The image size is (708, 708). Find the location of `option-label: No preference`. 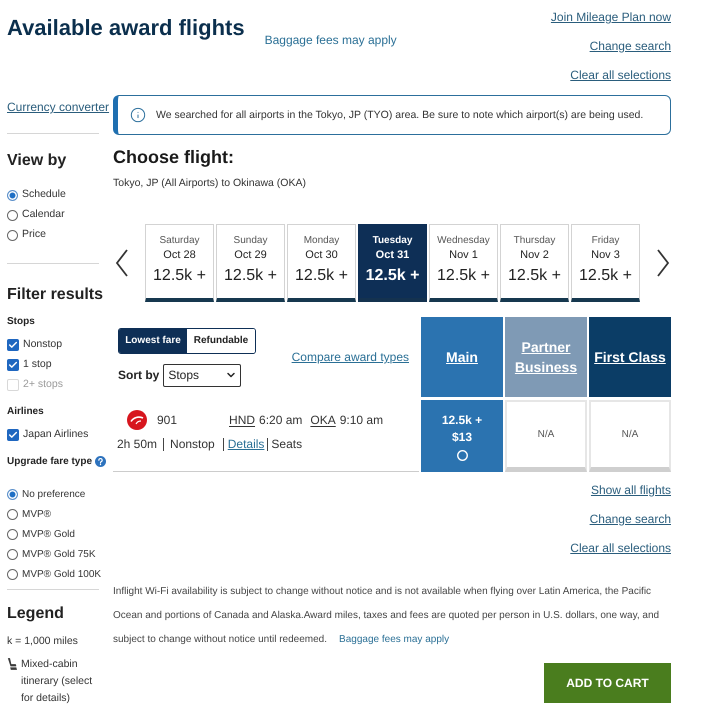

option-label: No preference is located at coordinates (54, 494).